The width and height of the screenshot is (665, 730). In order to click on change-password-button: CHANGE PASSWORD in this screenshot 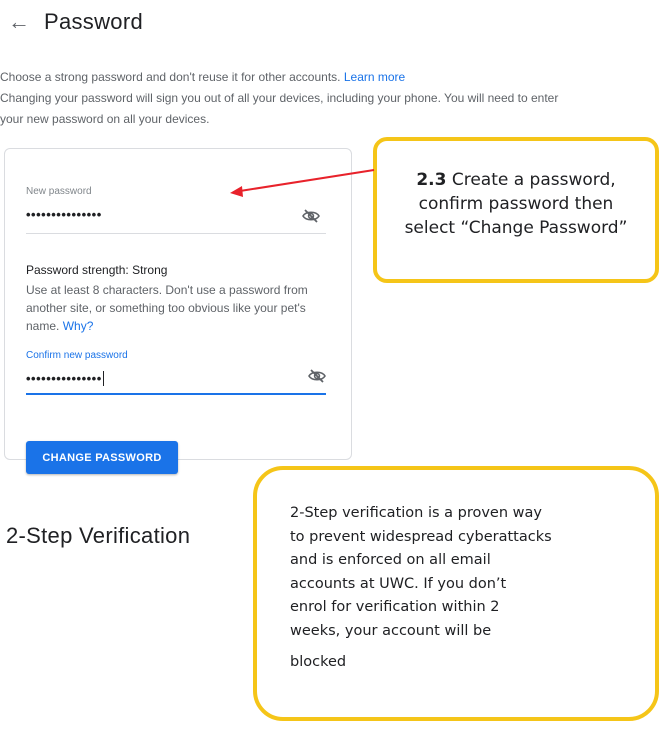, I will do `click(102, 457)`.